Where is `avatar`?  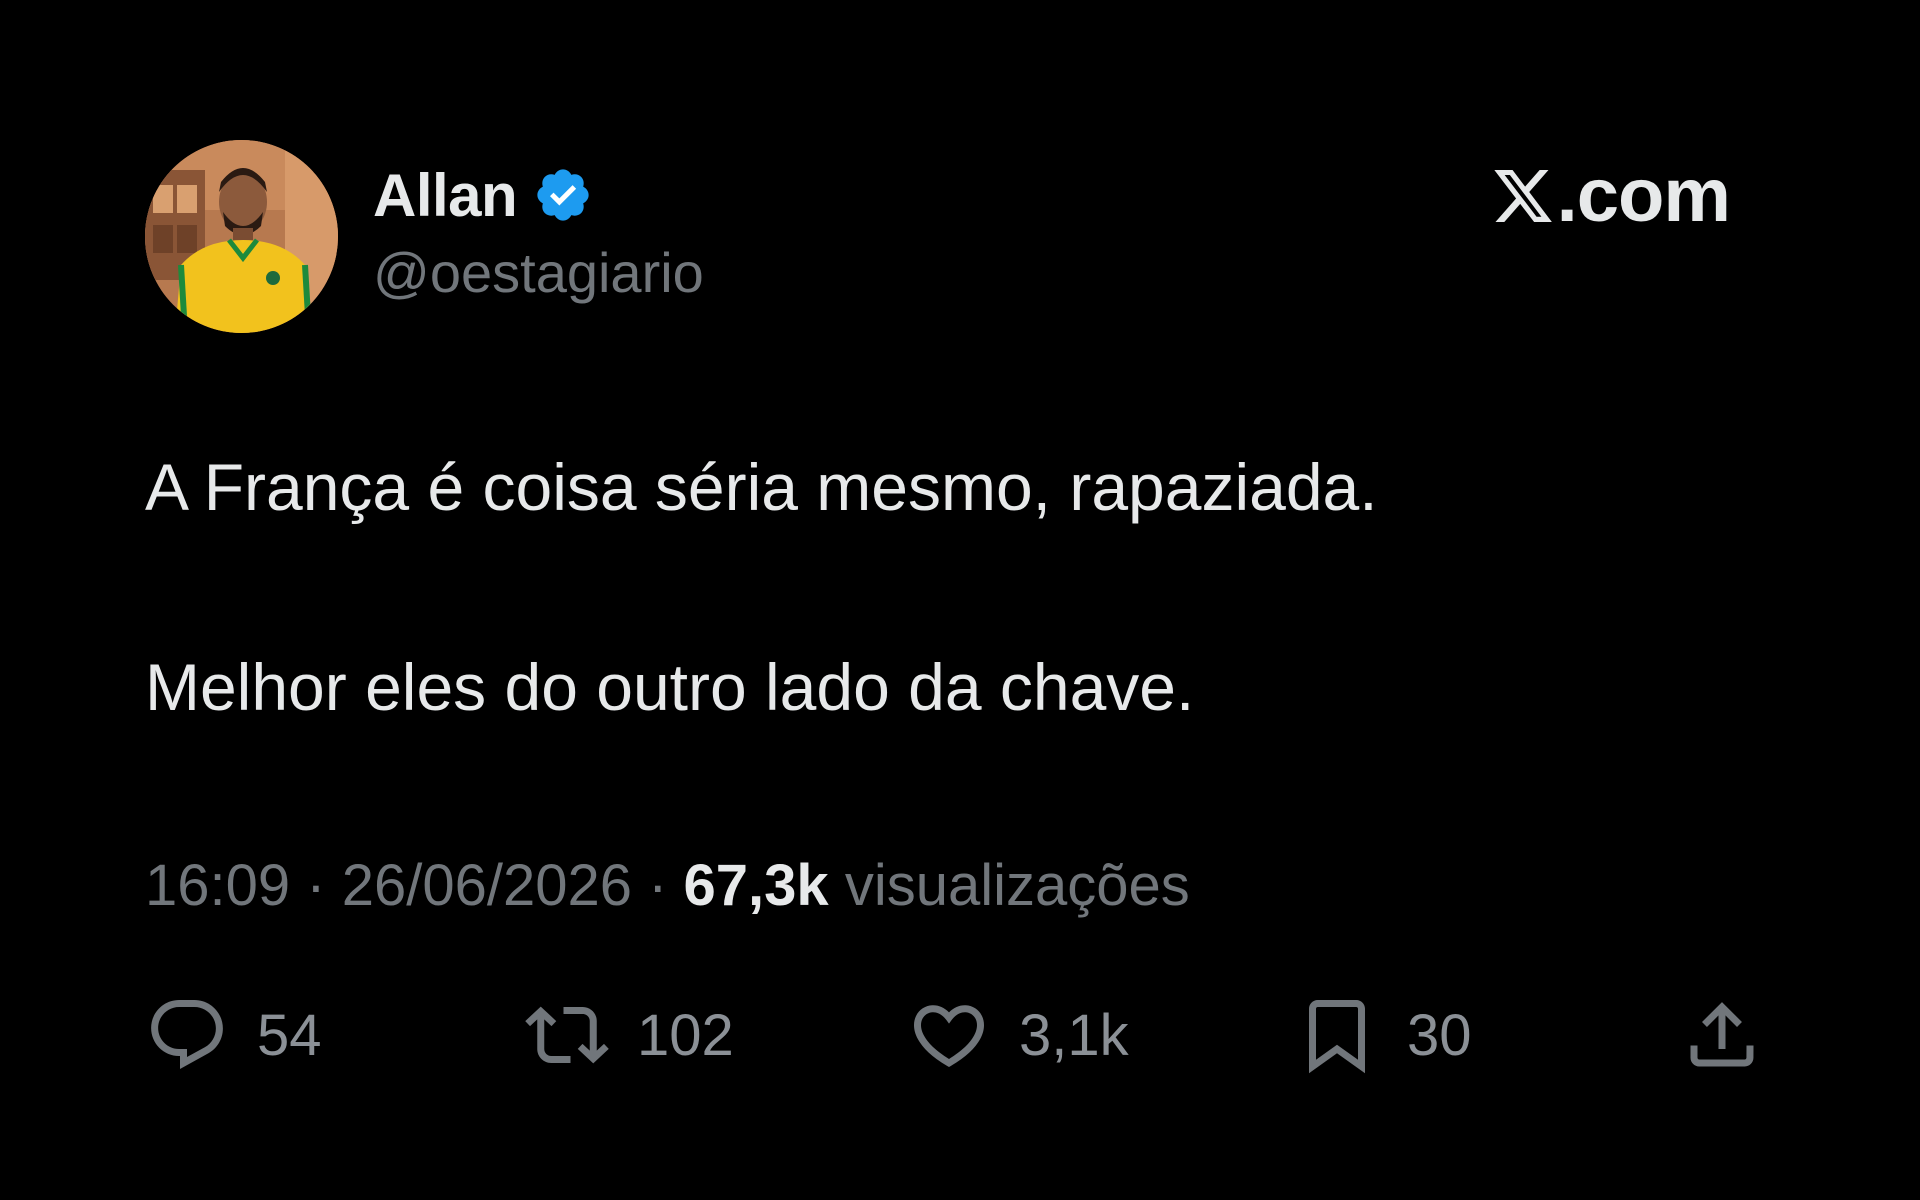 avatar is located at coordinates (241, 236).